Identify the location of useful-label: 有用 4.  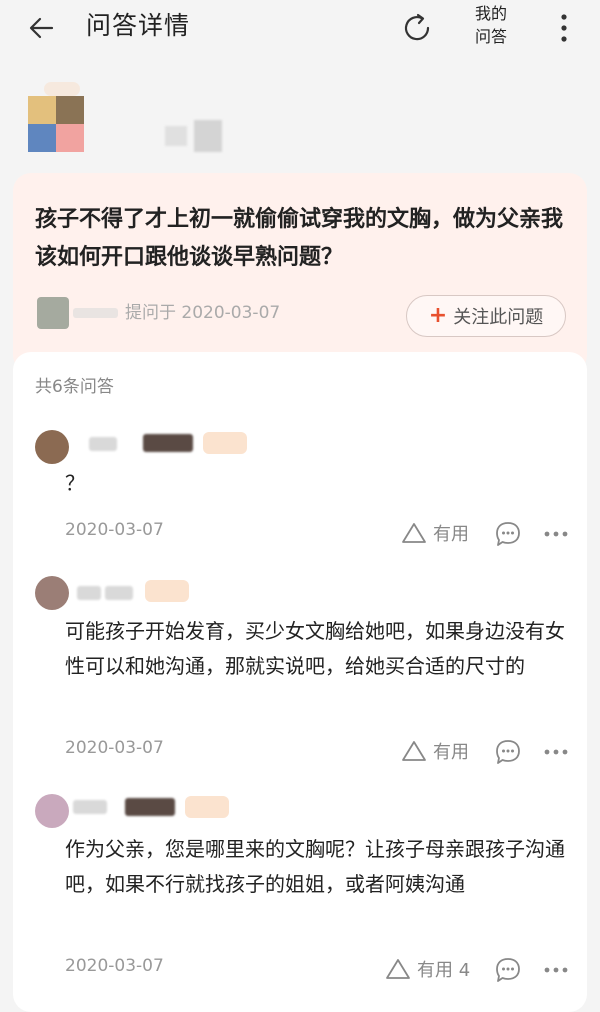
(444, 970).